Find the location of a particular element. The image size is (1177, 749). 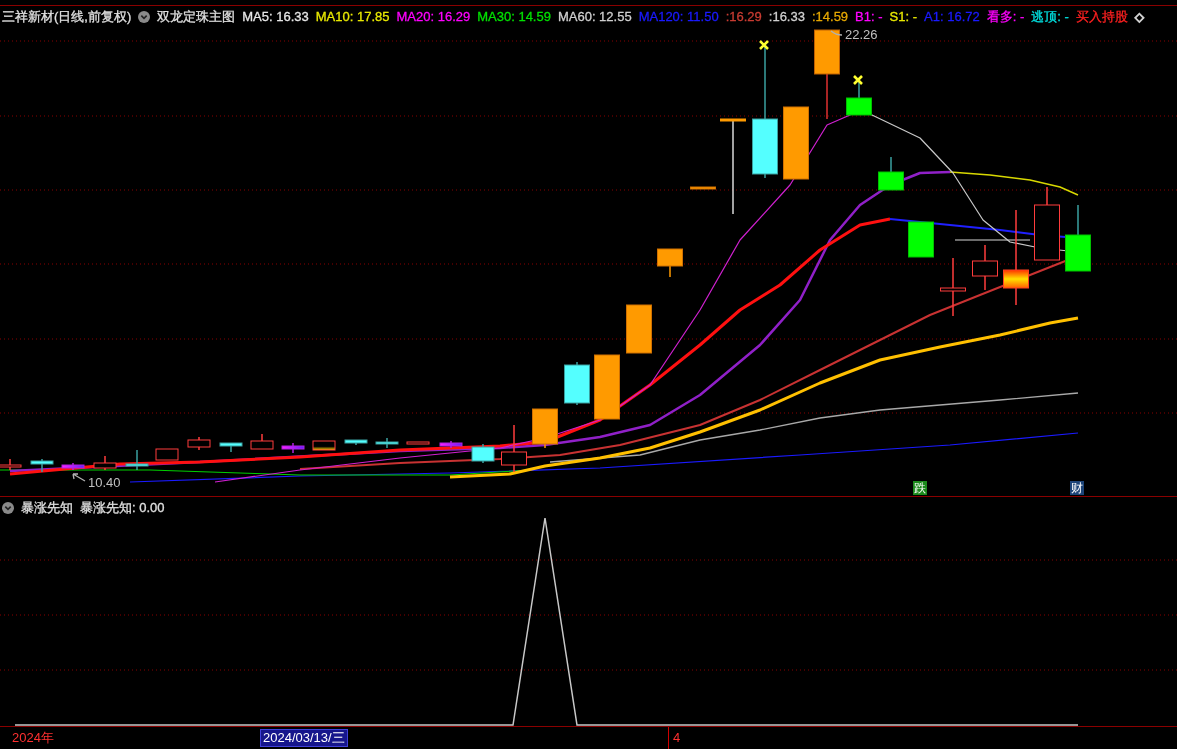

indicator-value: :14.59 is located at coordinates (830, 17).